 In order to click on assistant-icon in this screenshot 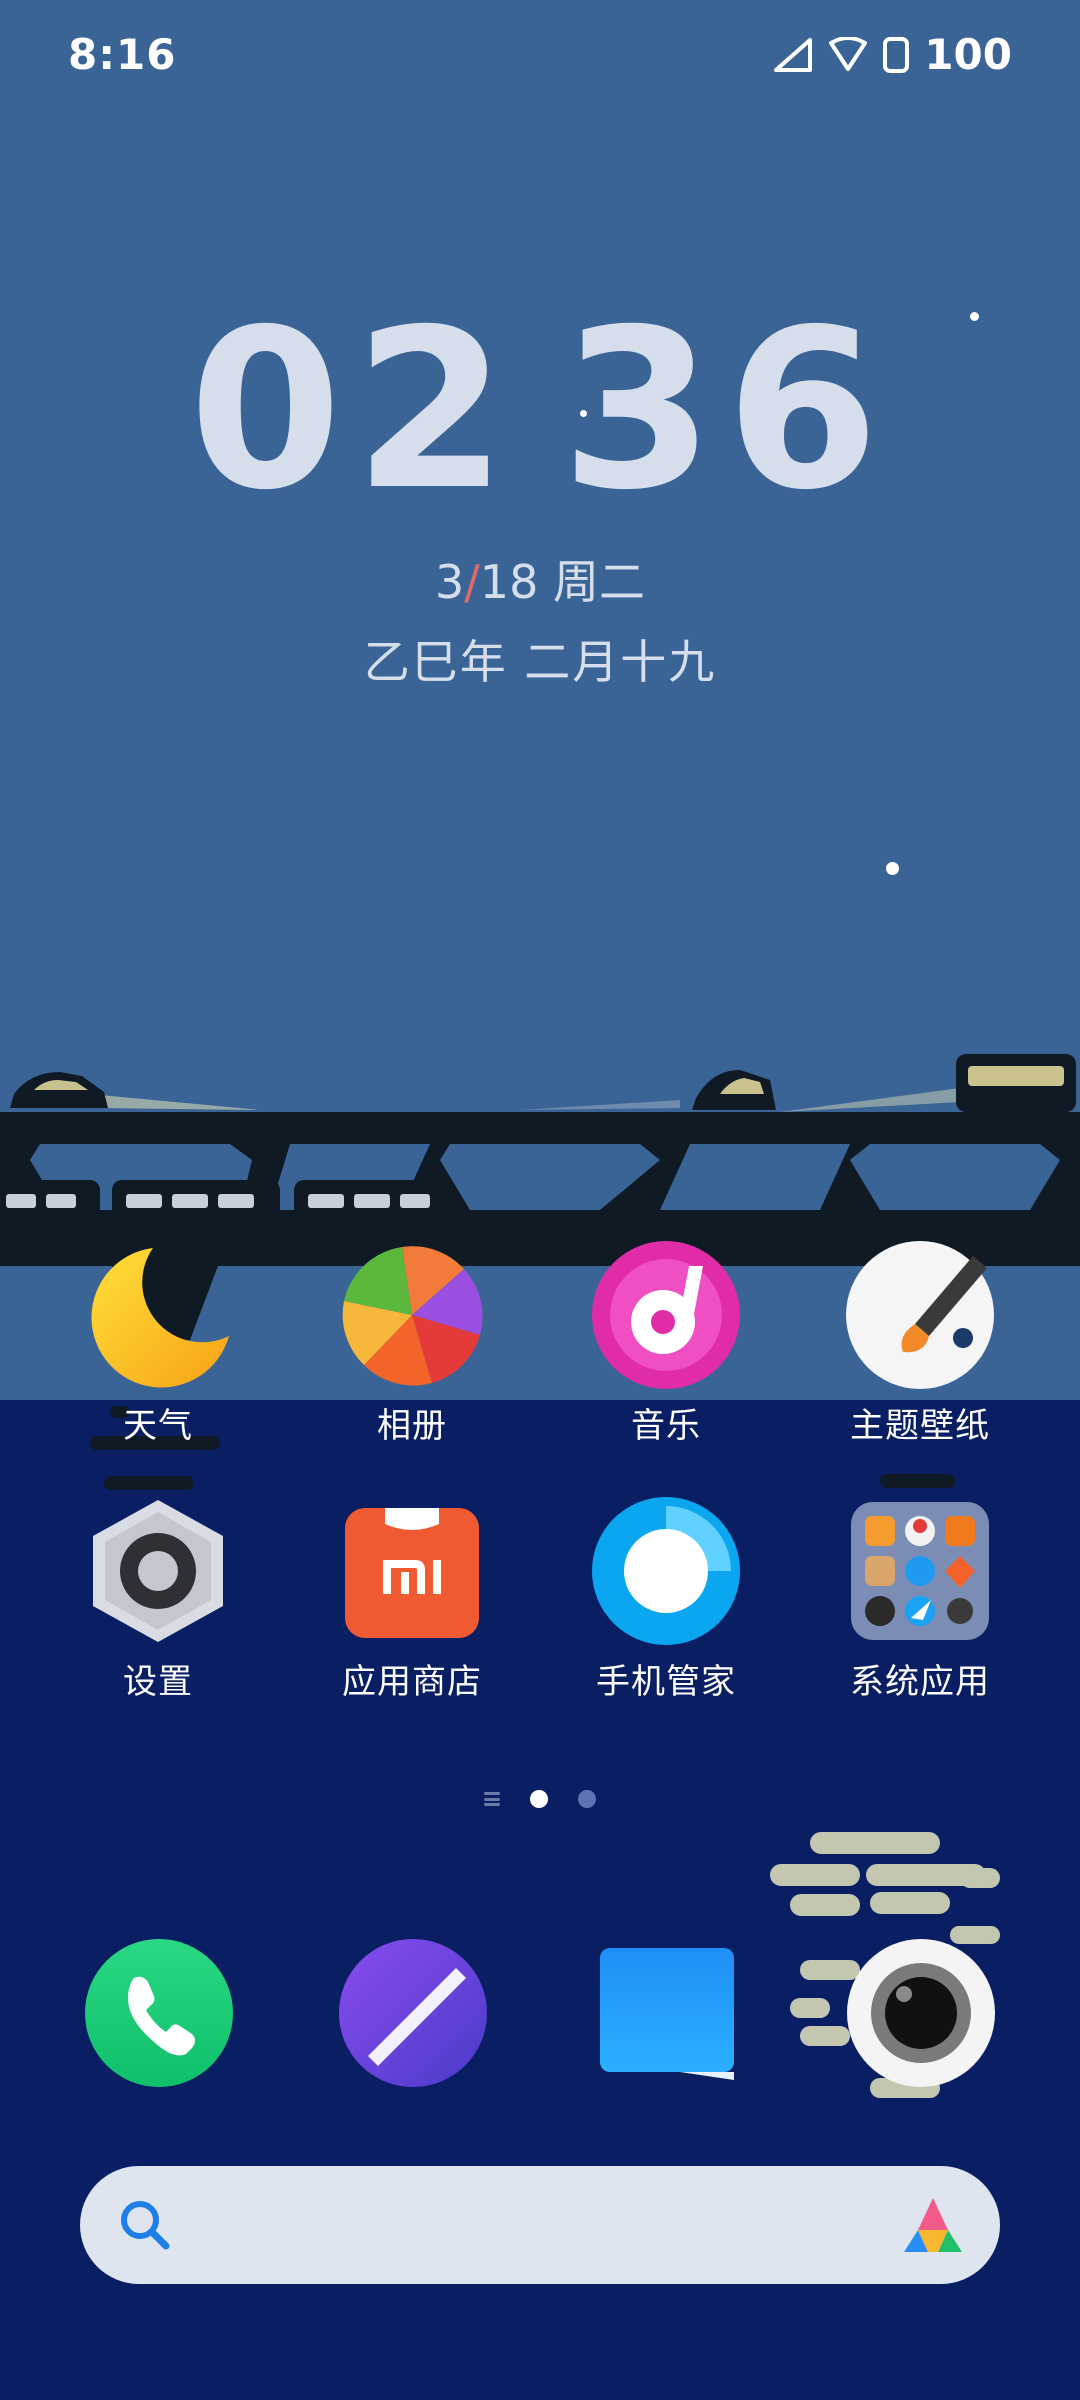, I will do `click(933, 2227)`.